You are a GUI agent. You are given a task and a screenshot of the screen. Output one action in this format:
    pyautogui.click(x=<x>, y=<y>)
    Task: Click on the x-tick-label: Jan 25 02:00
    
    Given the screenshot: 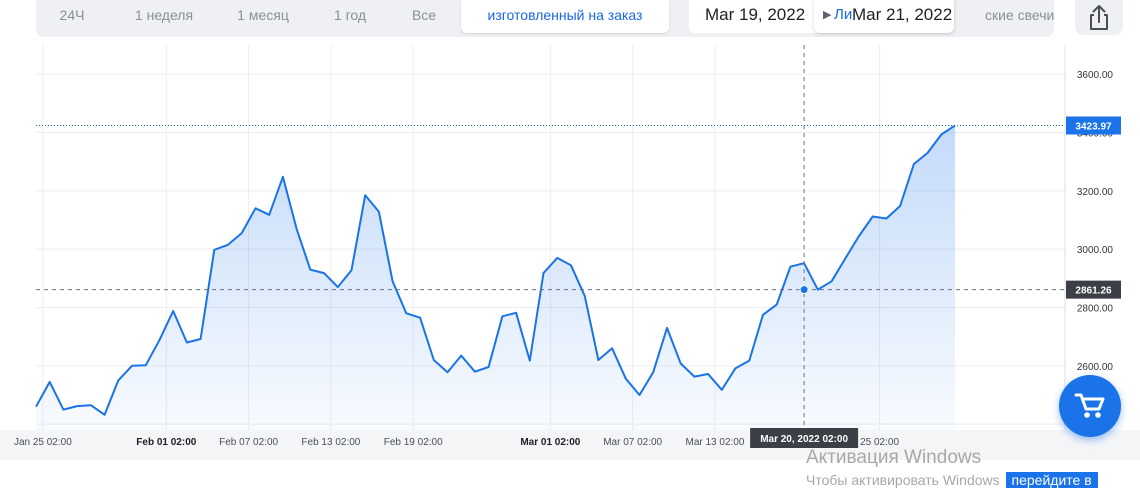 What is the action you would take?
    pyautogui.click(x=43, y=442)
    